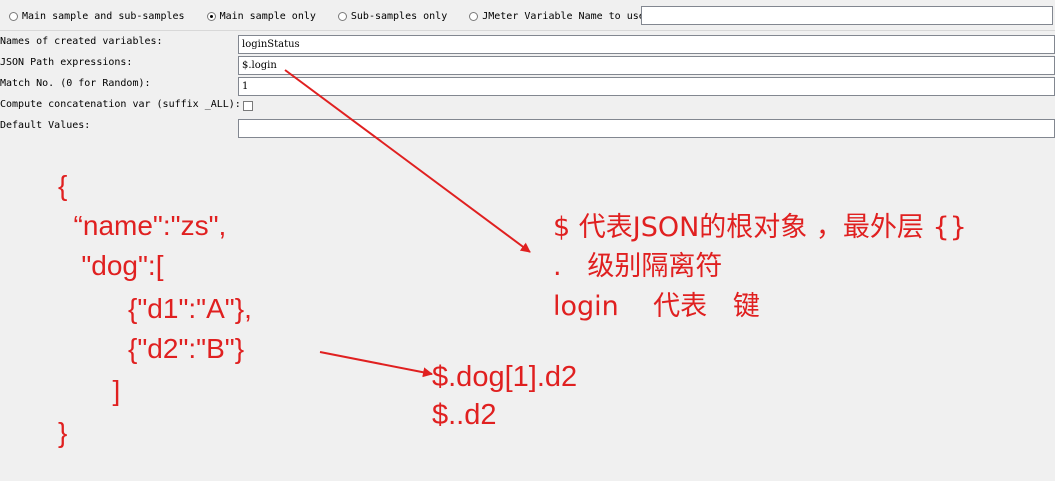 Image resolution: width=1055 pixels, height=481 pixels. Describe the element at coordinates (646, 44) in the screenshot. I see `names-input: loginStatus` at that location.